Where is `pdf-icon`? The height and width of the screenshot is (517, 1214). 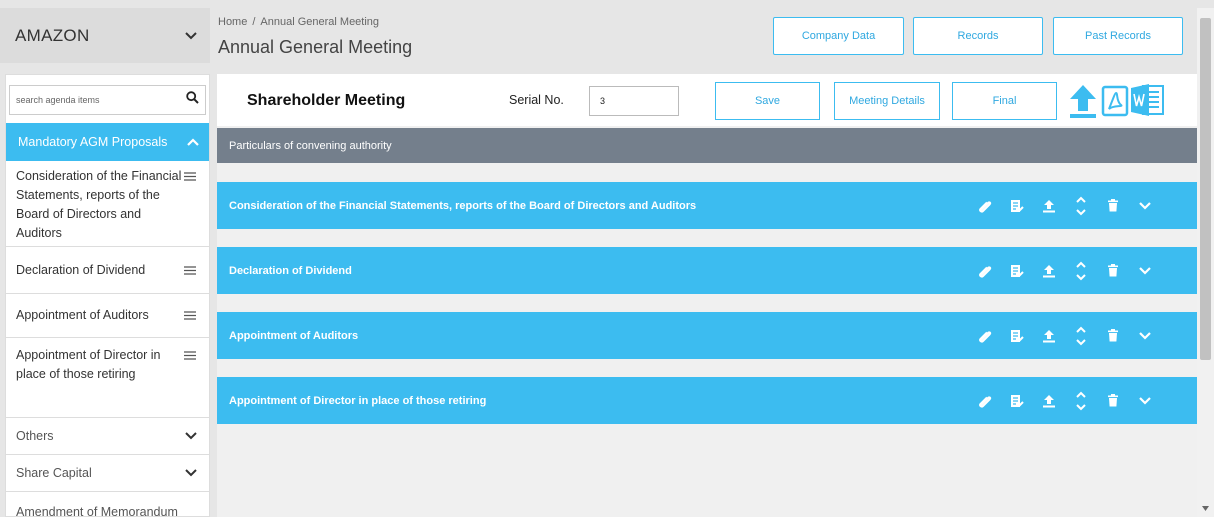
pdf-icon is located at coordinates (1115, 103).